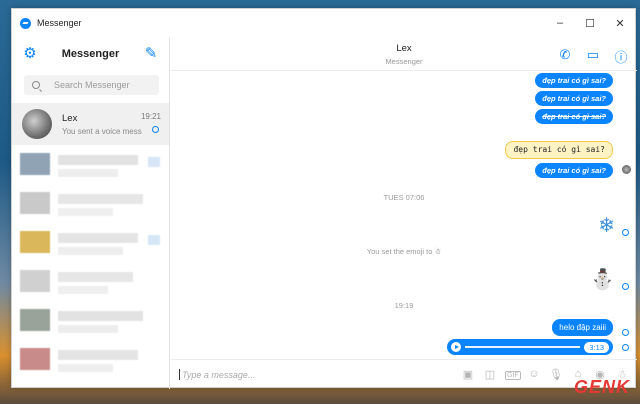  Describe the element at coordinates (438, 251) in the screenshot. I see `snowman-emoji-small: ☃` at that location.